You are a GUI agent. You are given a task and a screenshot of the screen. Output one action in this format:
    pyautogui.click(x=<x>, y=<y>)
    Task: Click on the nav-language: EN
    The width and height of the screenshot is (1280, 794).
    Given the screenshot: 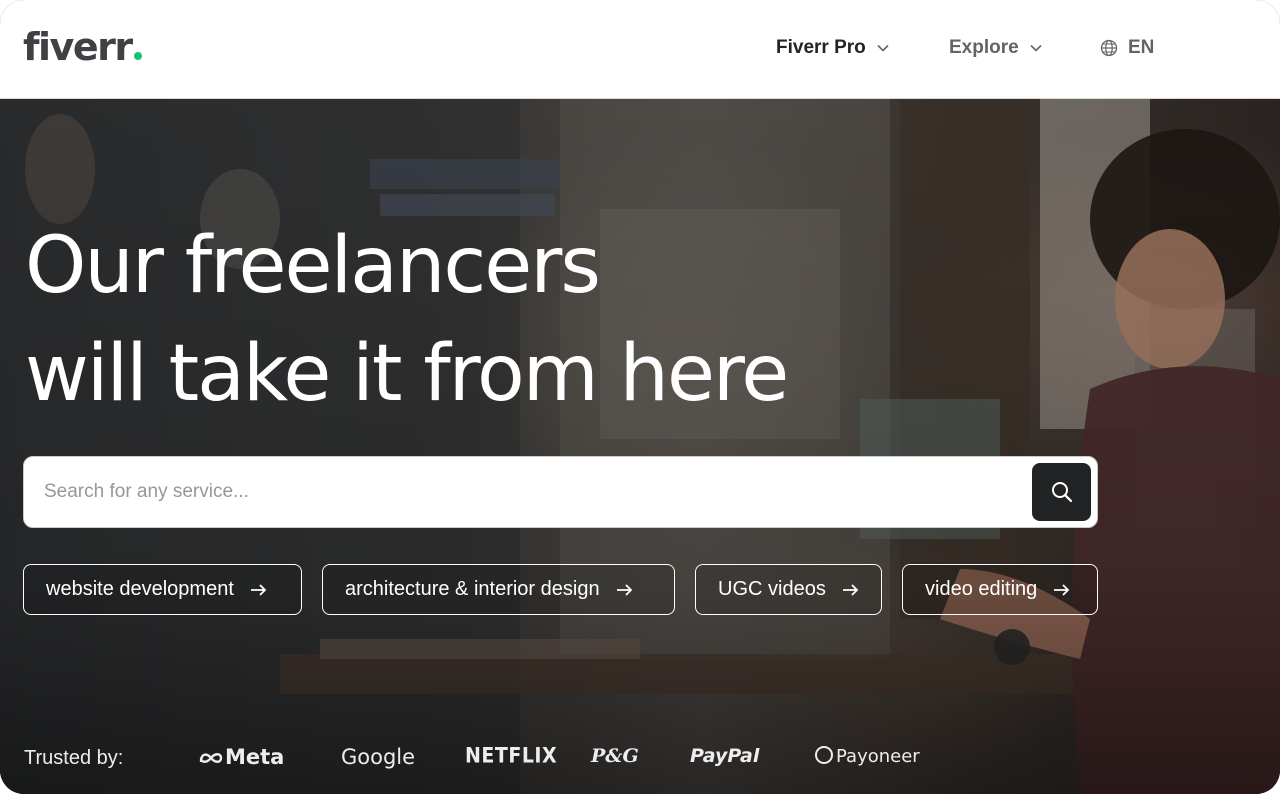 What is the action you would take?
    pyautogui.click(x=1127, y=48)
    